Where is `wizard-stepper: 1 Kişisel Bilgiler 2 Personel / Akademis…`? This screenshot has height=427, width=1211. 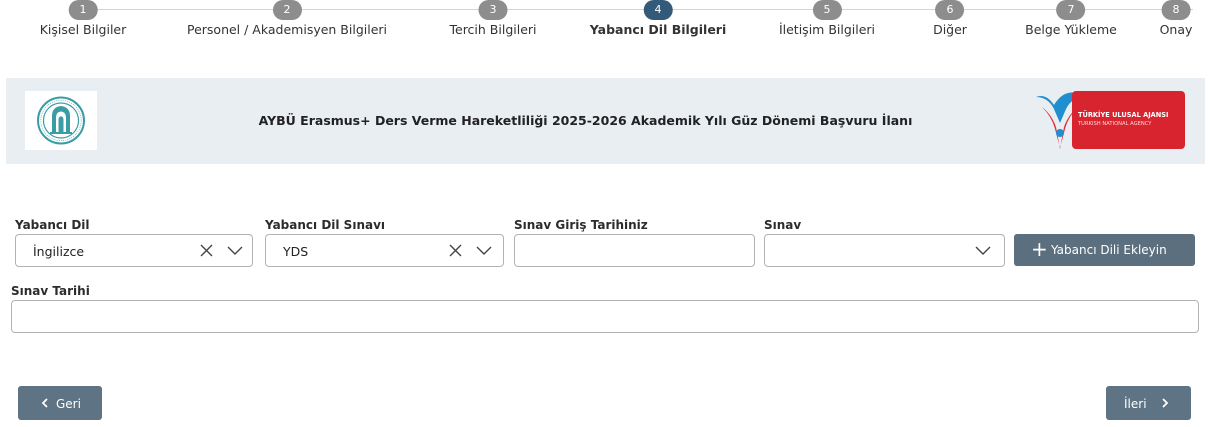 wizard-stepper: 1 Kişisel Bilgiler 2 Personel / Akademis… is located at coordinates (605, 23).